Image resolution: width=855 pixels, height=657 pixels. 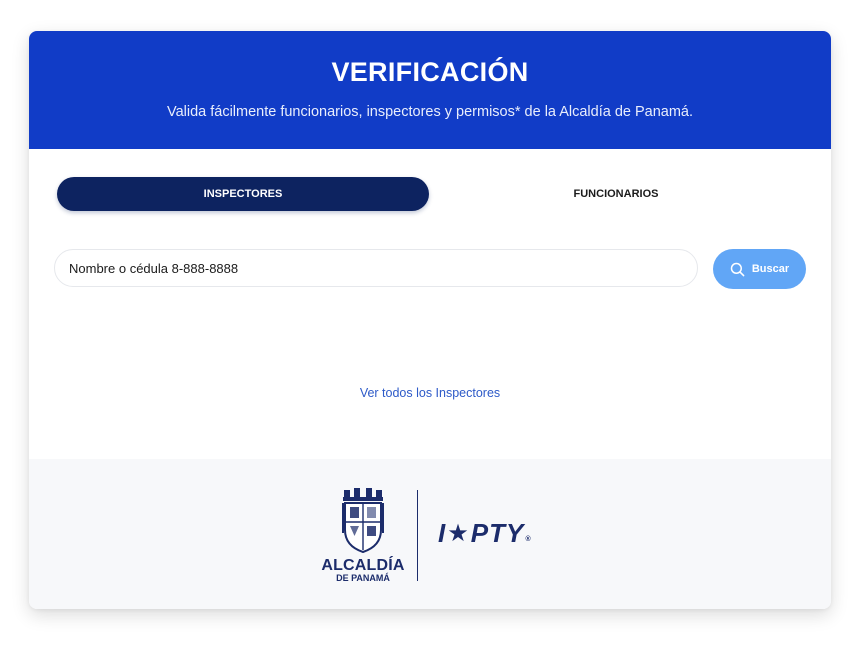 What do you see at coordinates (458, 533) in the screenshot?
I see `star-icon: ★` at bounding box center [458, 533].